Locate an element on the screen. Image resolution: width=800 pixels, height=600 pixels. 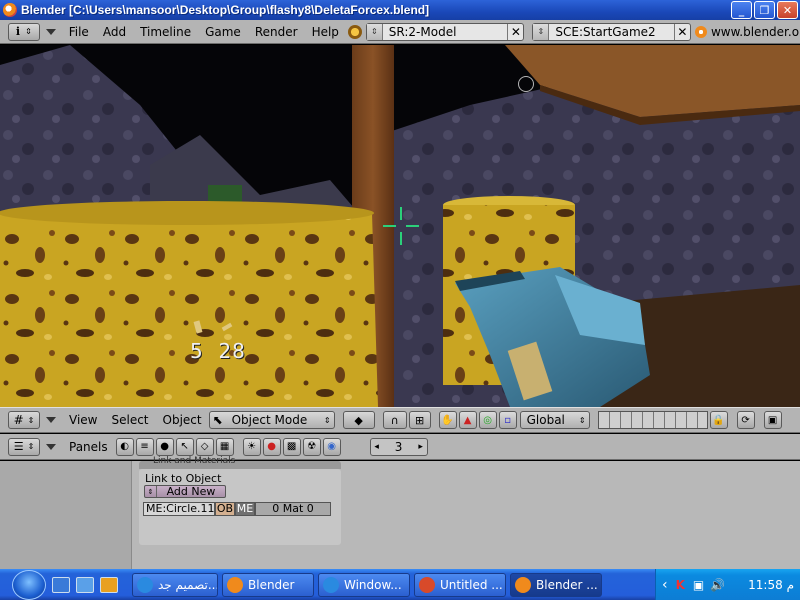
material-index-field: 0 Mat 0 is located at coordinates (293, 509).